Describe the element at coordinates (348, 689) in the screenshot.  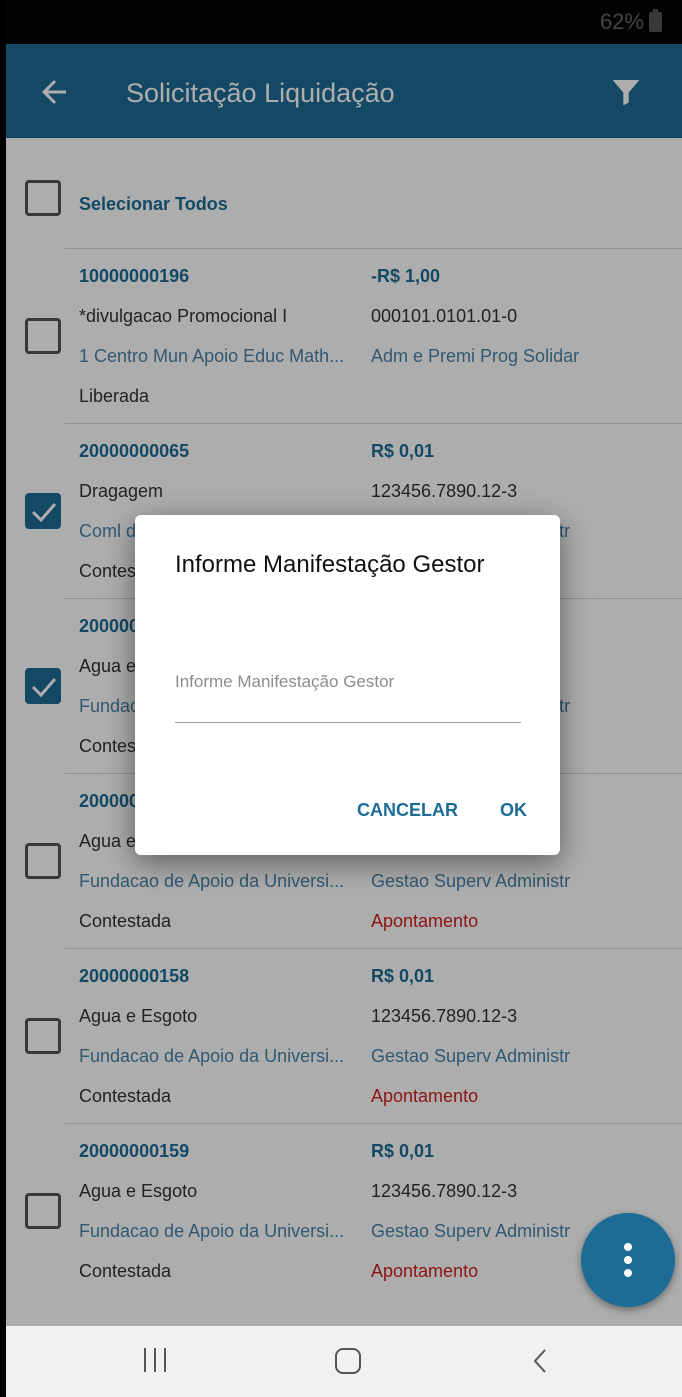
I see `manifestation-input` at that location.